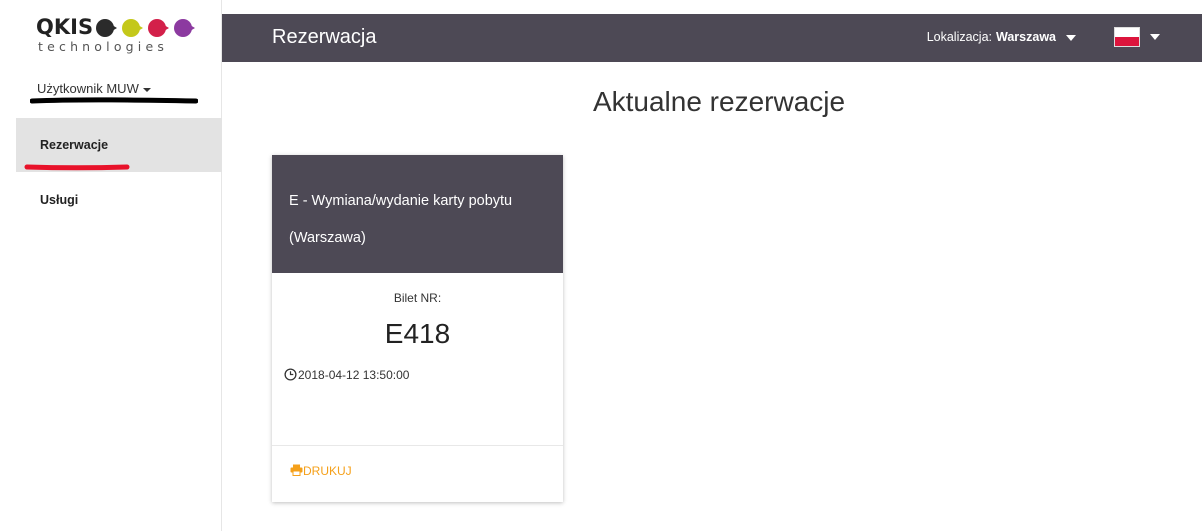 This screenshot has height=531, width=1202. What do you see at coordinates (1127, 37) in the screenshot?
I see `flag-pl-icon` at bounding box center [1127, 37].